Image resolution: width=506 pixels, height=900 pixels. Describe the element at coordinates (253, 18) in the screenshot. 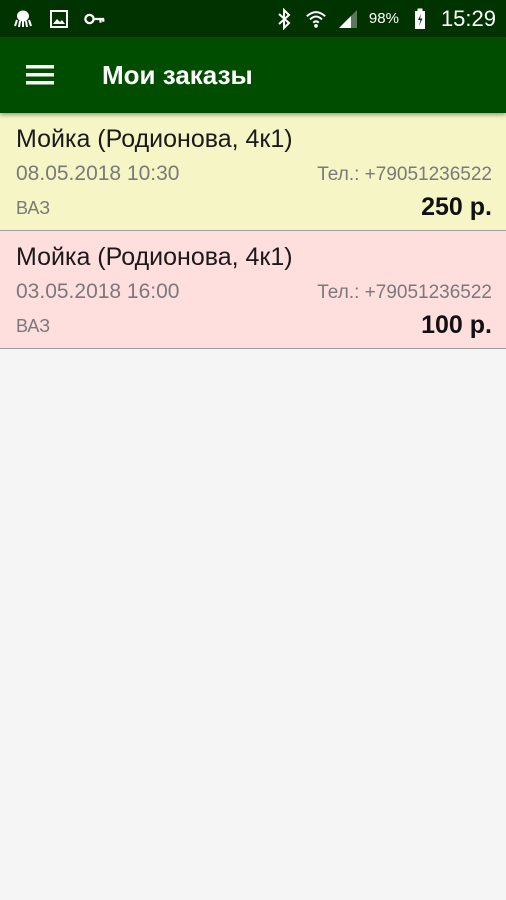

I see `status-bar: 98% 15:29` at that location.